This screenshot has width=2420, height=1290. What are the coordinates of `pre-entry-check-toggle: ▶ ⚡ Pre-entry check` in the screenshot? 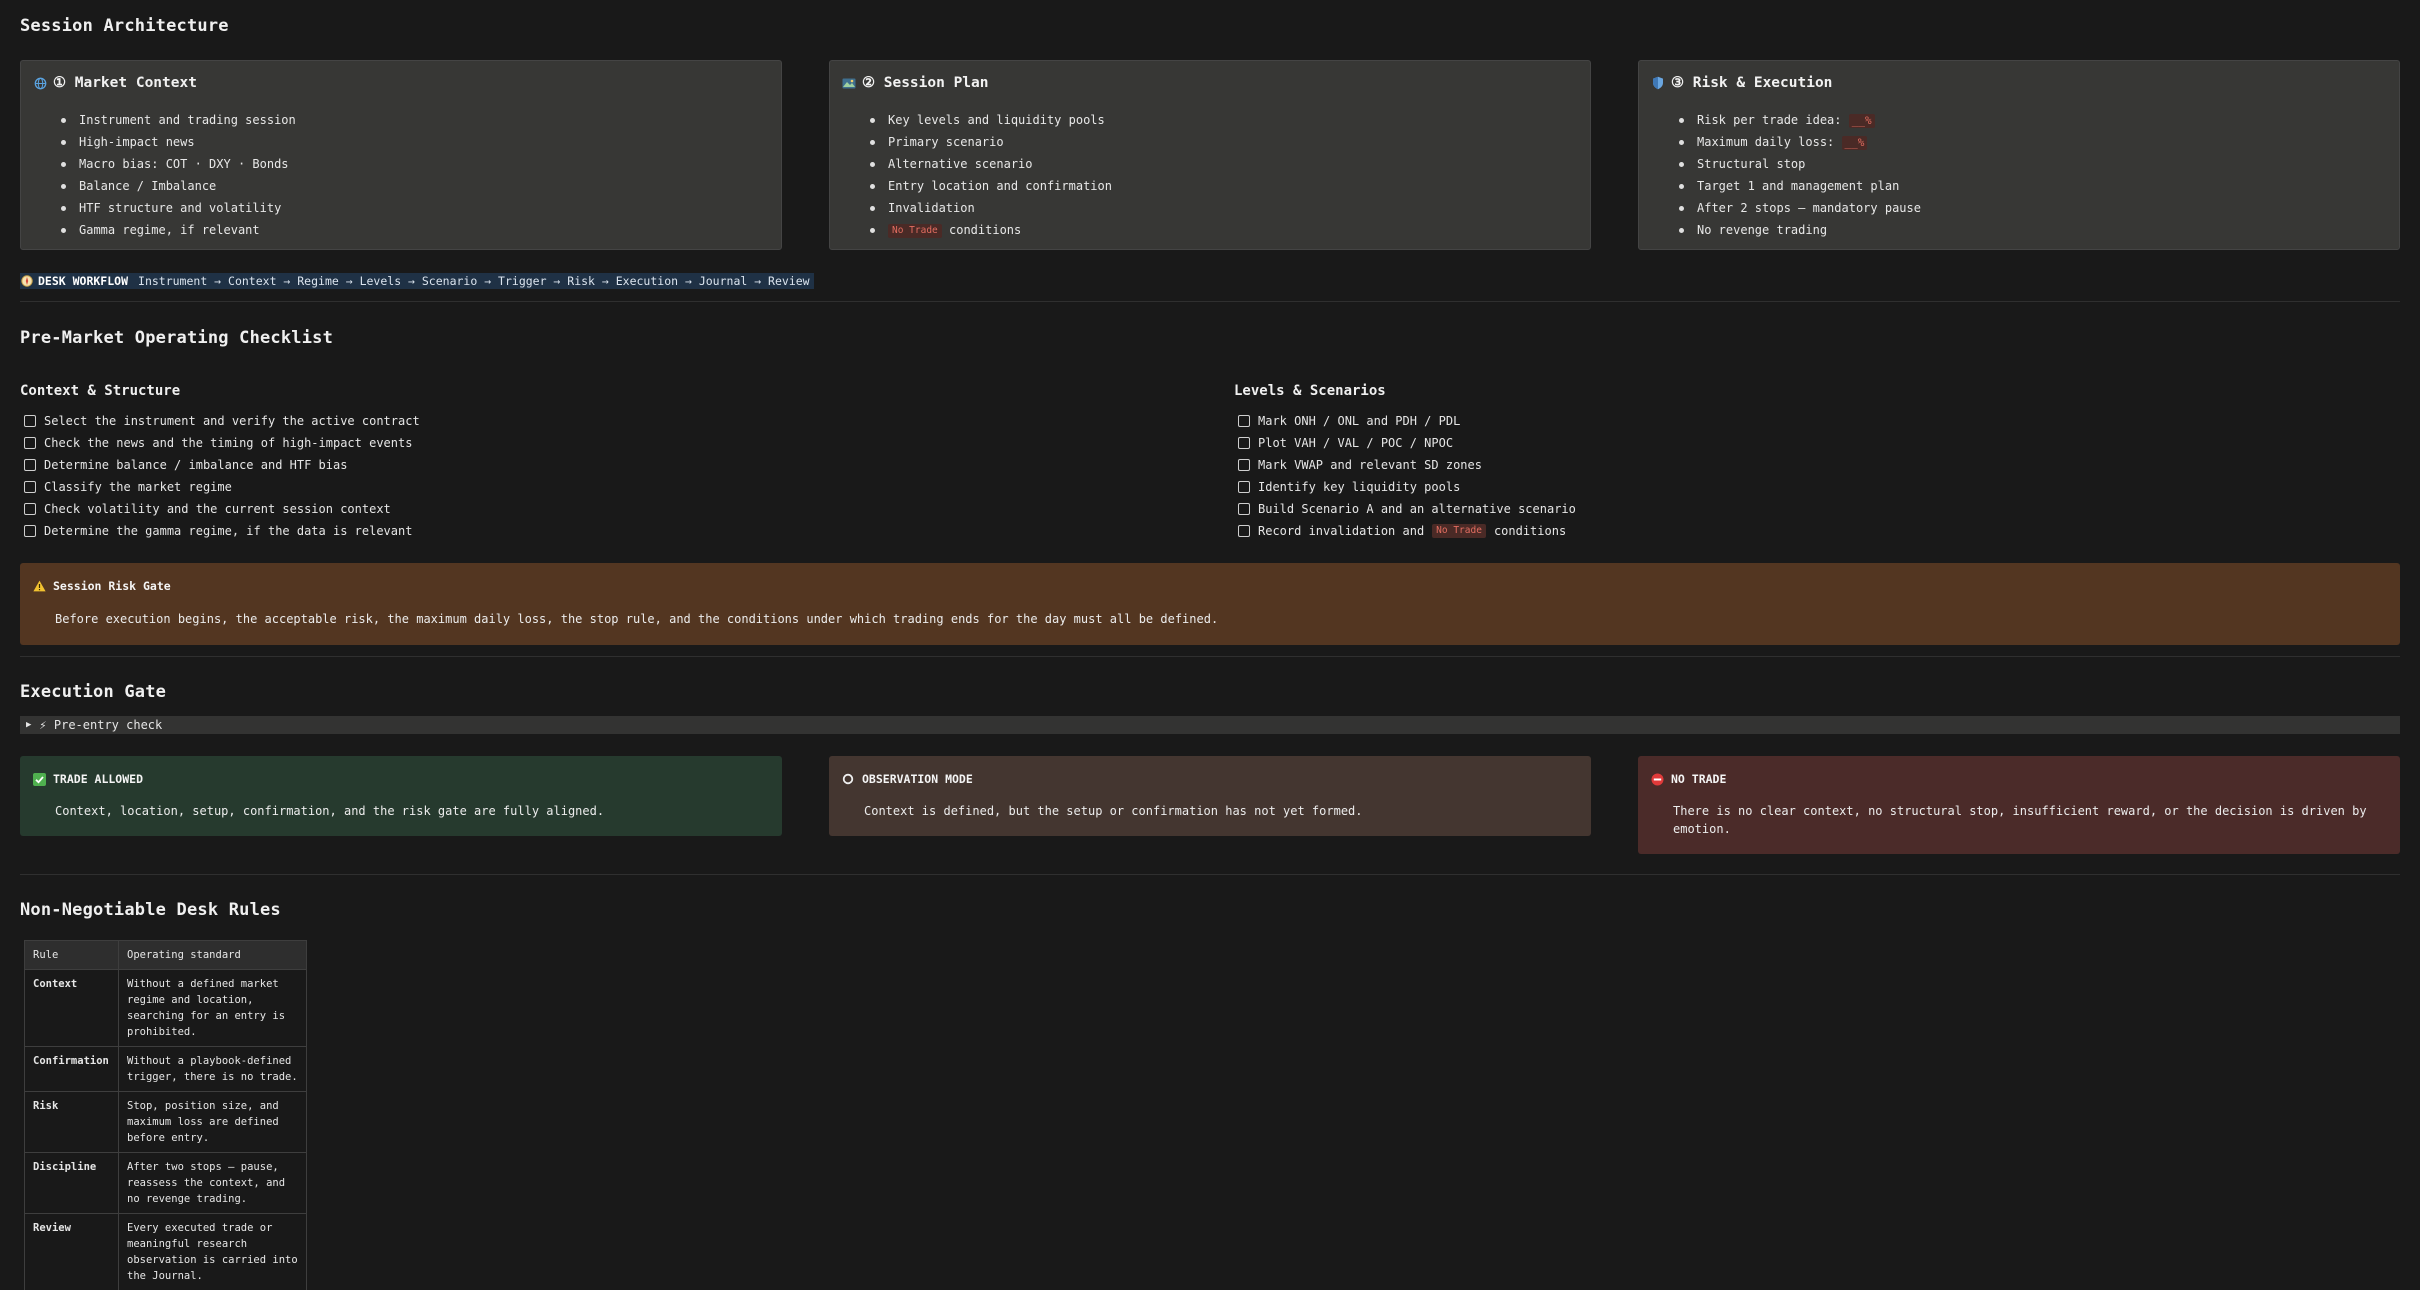 It's located at (1210, 725).